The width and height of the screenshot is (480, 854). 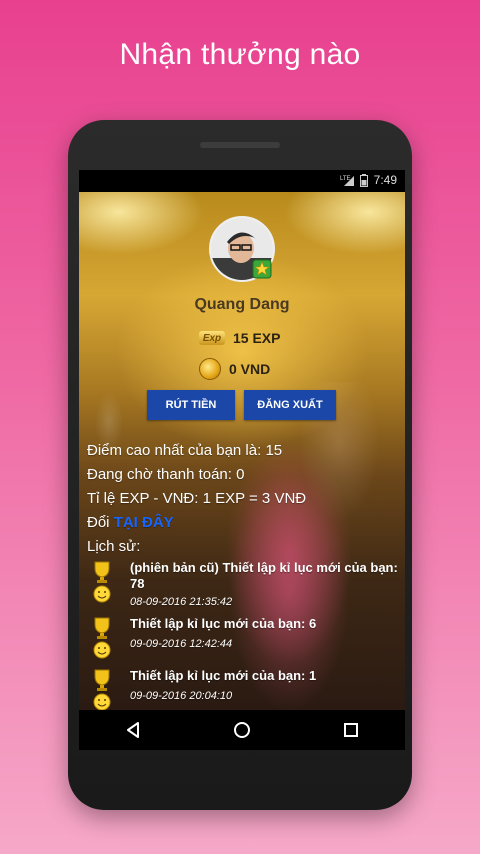 I want to click on home-circle-icon, so click(x=241, y=730).